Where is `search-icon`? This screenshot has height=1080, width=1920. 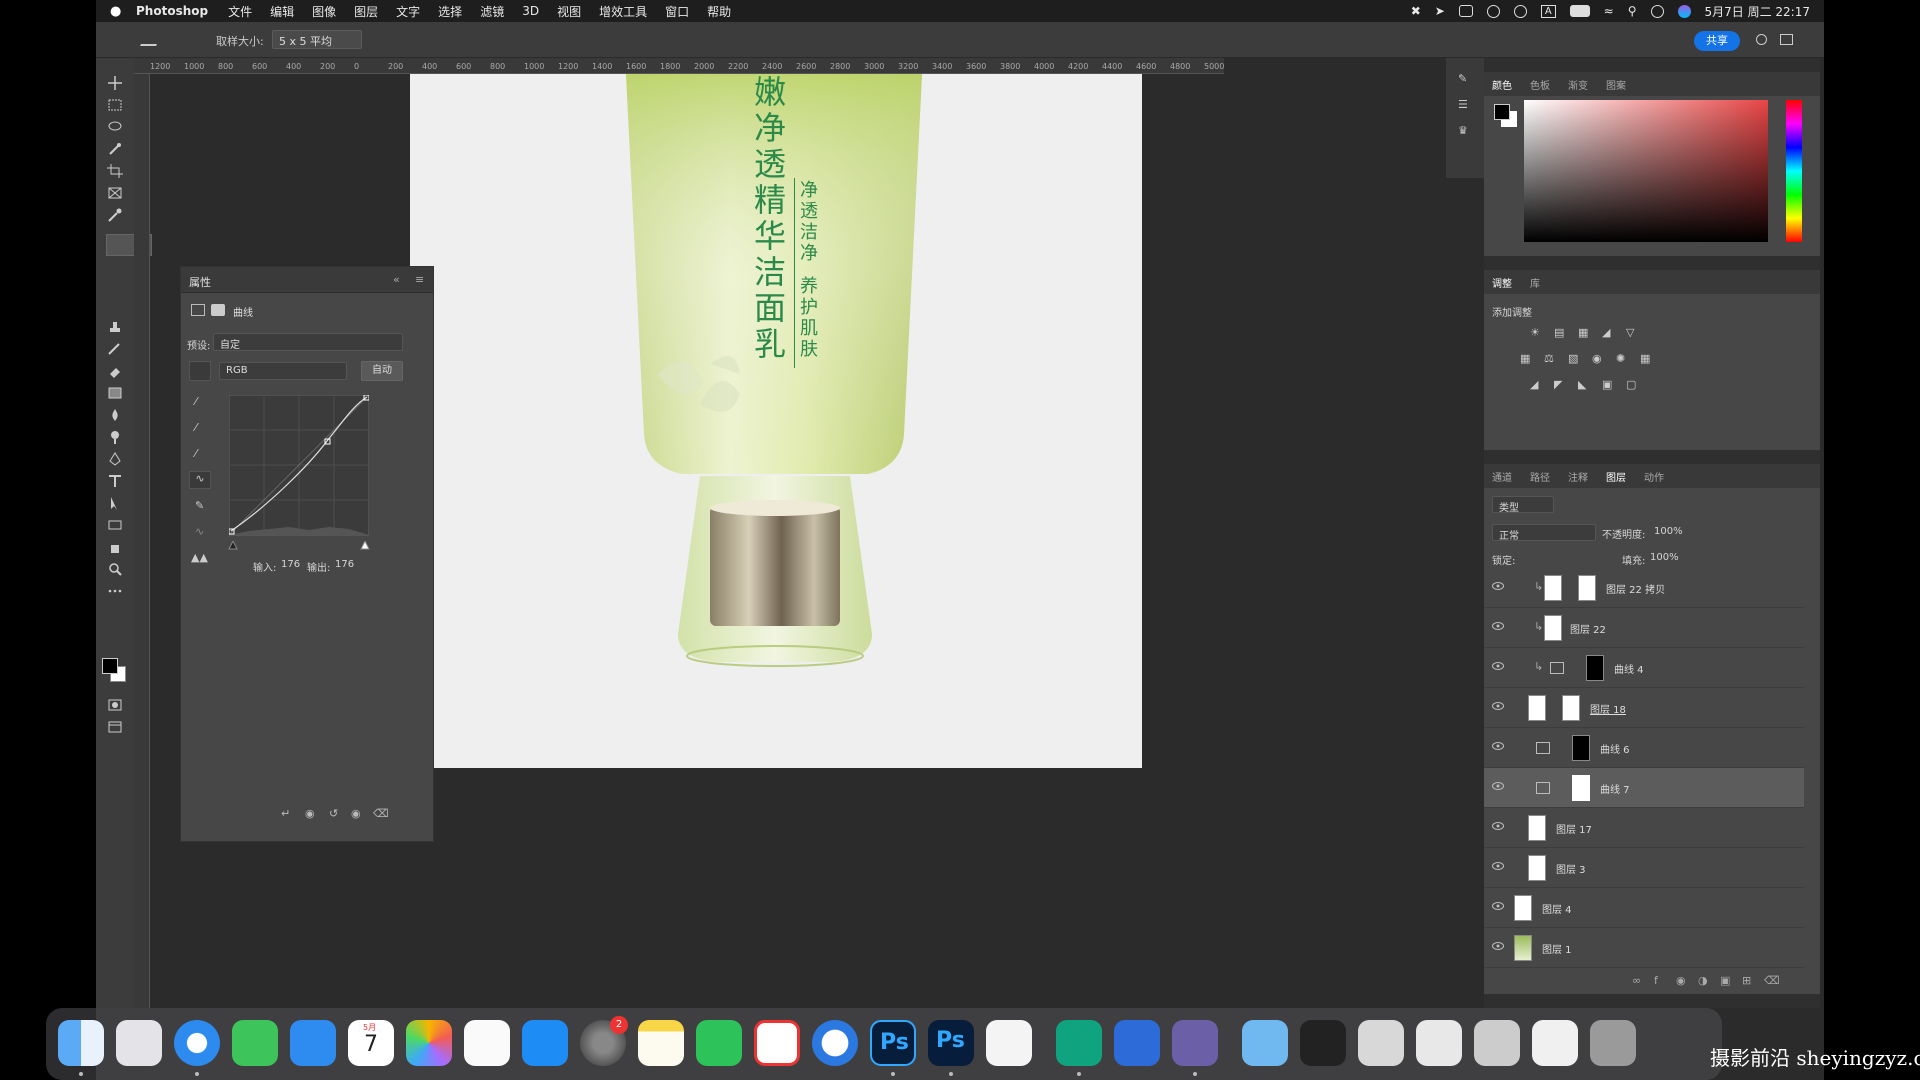 search-icon is located at coordinates (1761, 39).